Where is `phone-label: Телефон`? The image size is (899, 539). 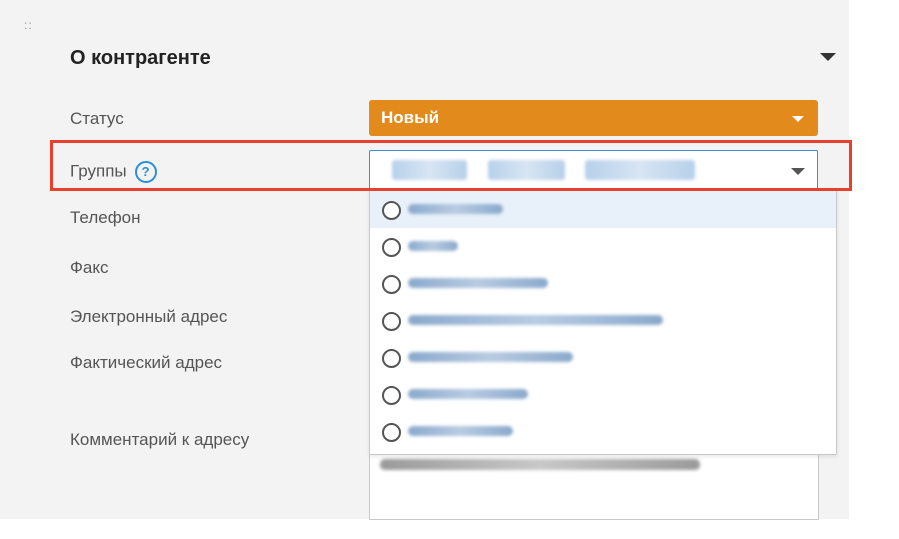 phone-label: Телефон is located at coordinates (105, 217).